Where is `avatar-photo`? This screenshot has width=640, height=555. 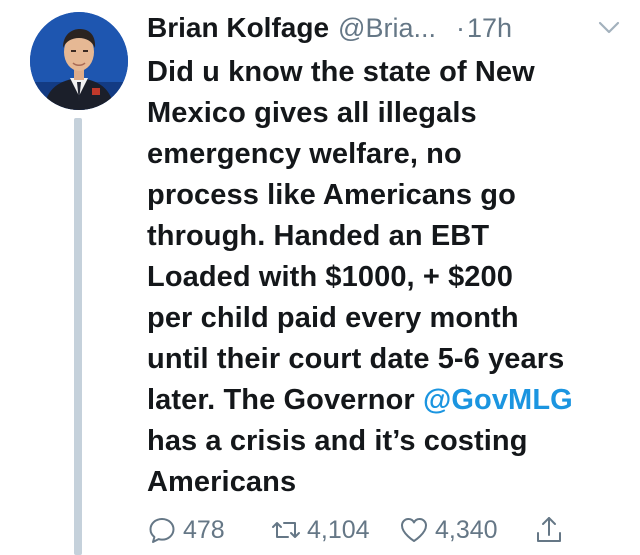 avatar-photo is located at coordinates (79, 61).